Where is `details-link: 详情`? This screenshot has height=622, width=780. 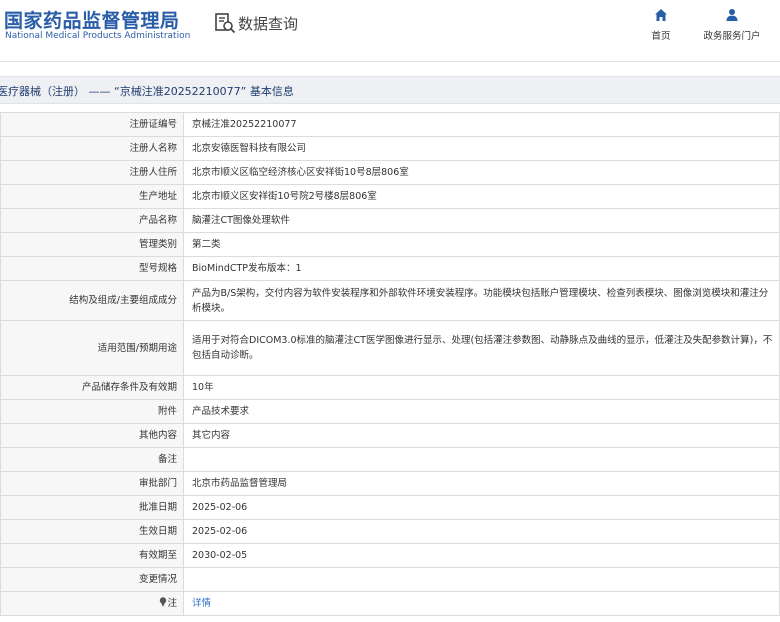 details-link: 详情 is located at coordinates (201, 603).